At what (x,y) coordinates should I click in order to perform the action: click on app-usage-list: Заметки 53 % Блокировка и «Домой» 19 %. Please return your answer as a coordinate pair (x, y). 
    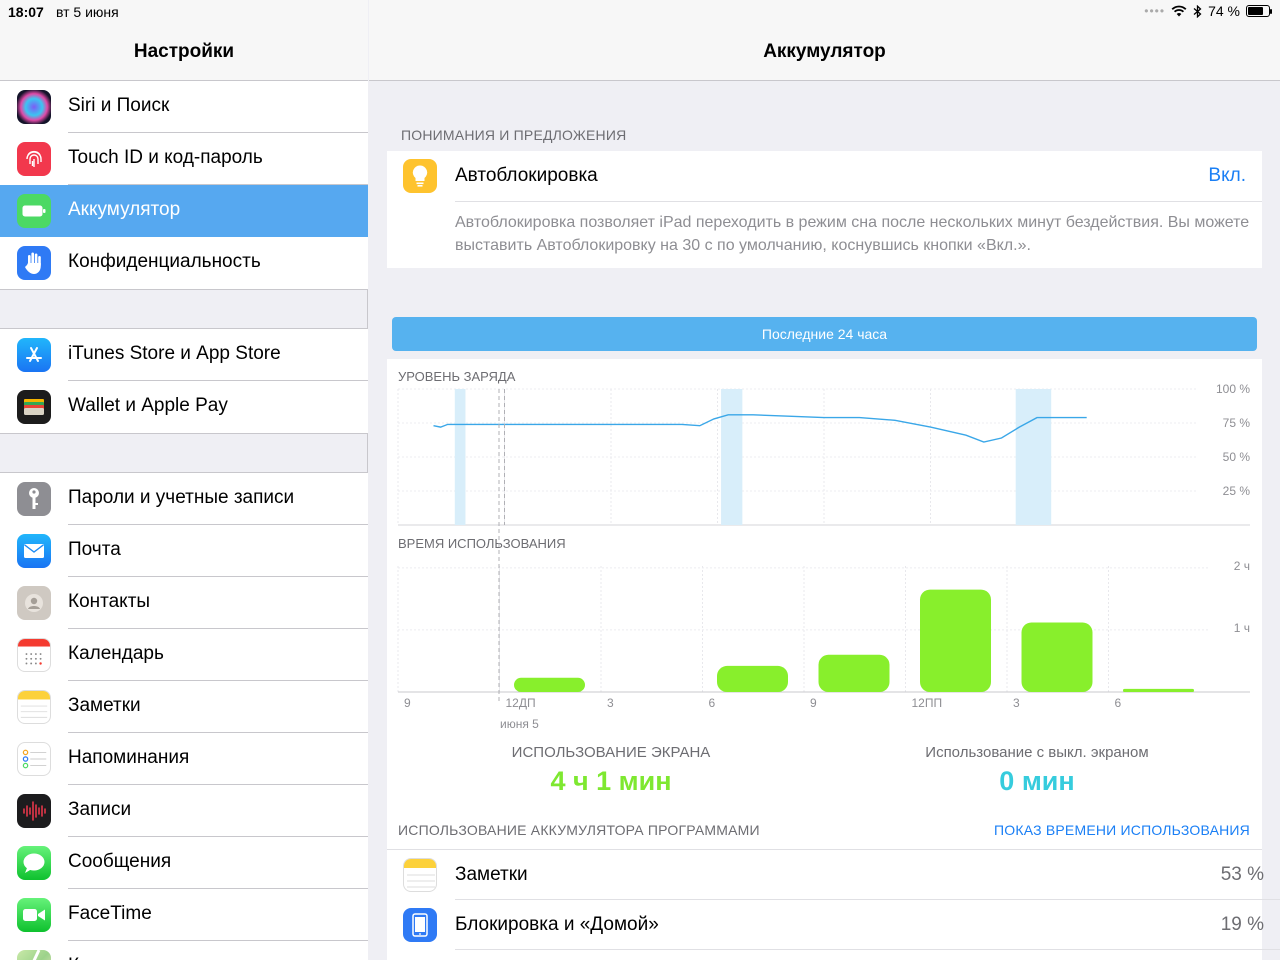
    Looking at the image, I should click on (833, 904).